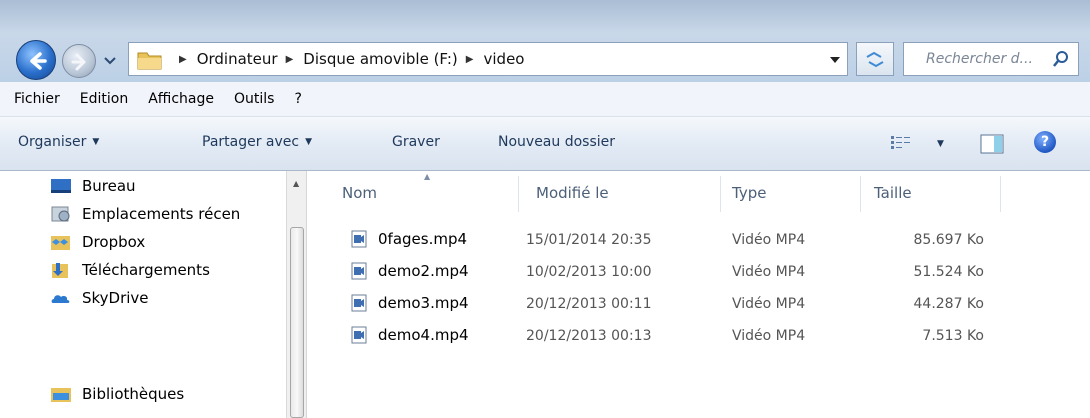 The height and width of the screenshot is (418, 1090). What do you see at coordinates (104, 99) in the screenshot?
I see `menu-edit: Edition` at bounding box center [104, 99].